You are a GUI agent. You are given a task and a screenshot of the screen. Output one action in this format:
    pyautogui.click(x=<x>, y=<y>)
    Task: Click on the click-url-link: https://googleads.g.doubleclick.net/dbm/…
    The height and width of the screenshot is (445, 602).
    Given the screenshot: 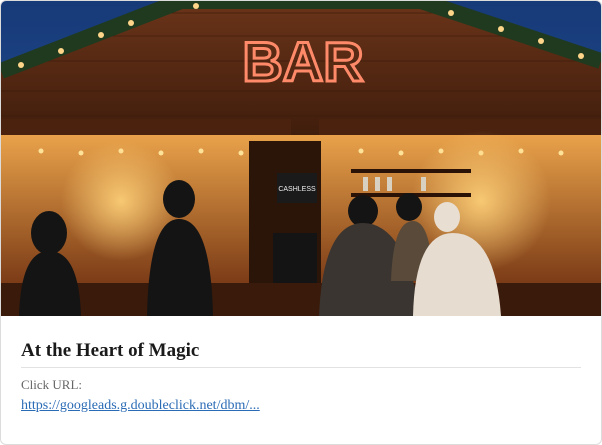 What is the action you would take?
    pyautogui.click(x=140, y=406)
    